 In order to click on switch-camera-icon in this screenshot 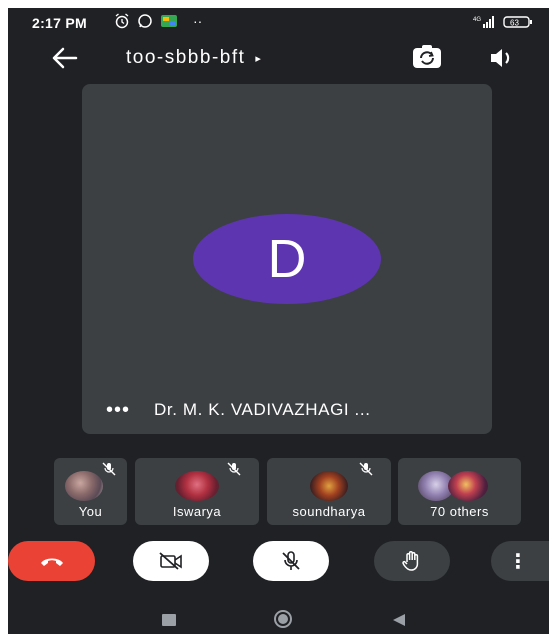, I will do `click(427, 57)`.